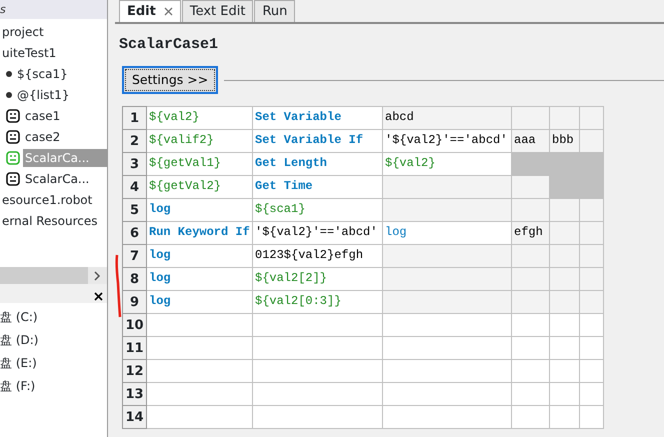 Image resolution: width=664 pixels, height=437 pixels. Describe the element at coordinates (317, 210) in the screenshot. I see `grid-cell: ${sca1}` at that location.